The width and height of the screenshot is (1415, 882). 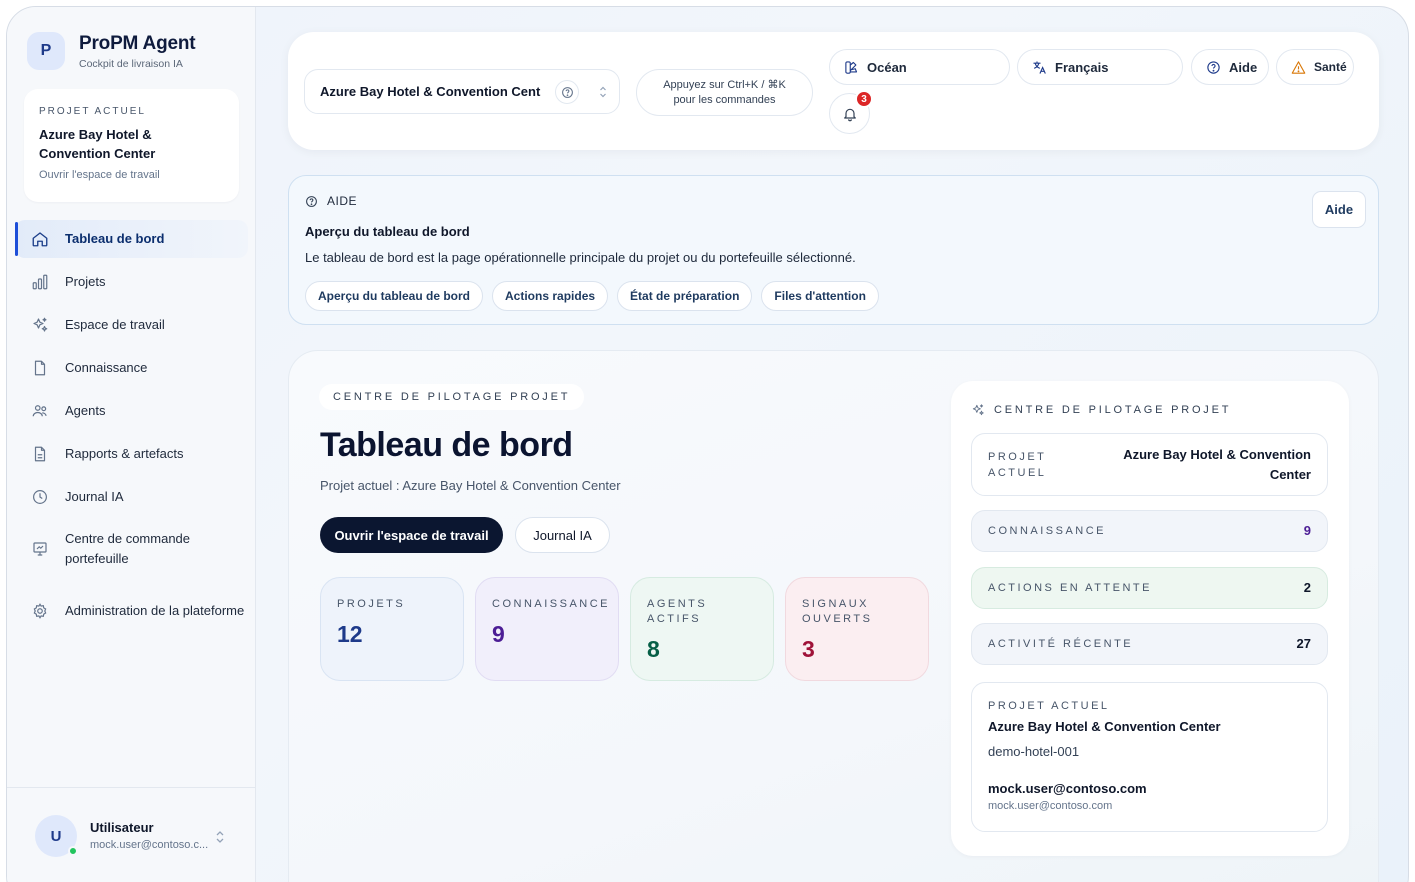 What do you see at coordinates (137, 43) in the screenshot?
I see `brand-title: ProPM Agent` at bounding box center [137, 43].